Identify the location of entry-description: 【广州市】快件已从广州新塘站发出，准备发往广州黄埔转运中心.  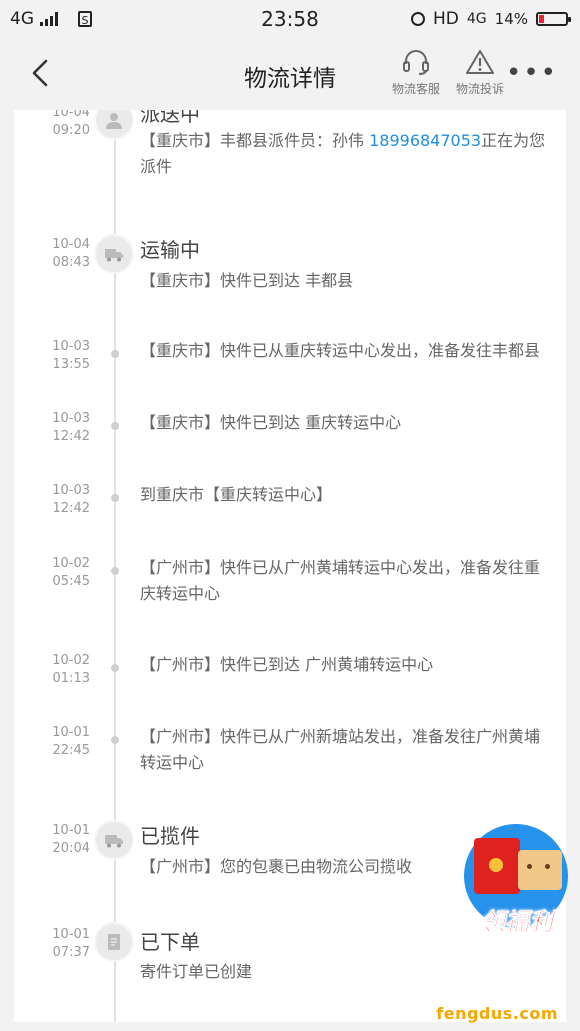
(340, 749).